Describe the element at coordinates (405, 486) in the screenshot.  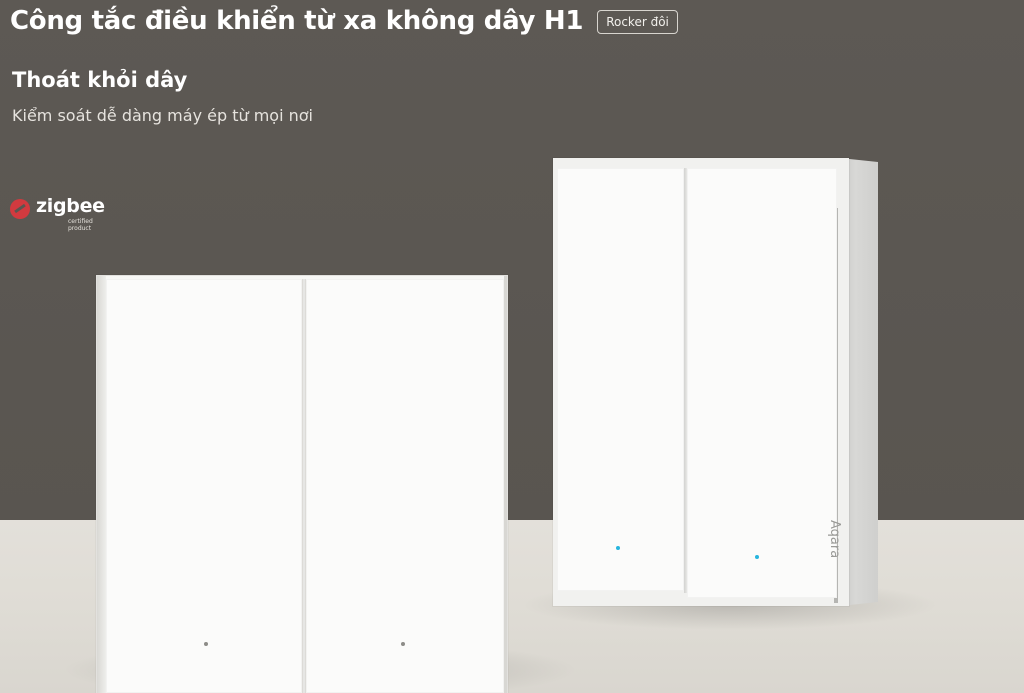
I see `front-switch-right-rocker` at that location.